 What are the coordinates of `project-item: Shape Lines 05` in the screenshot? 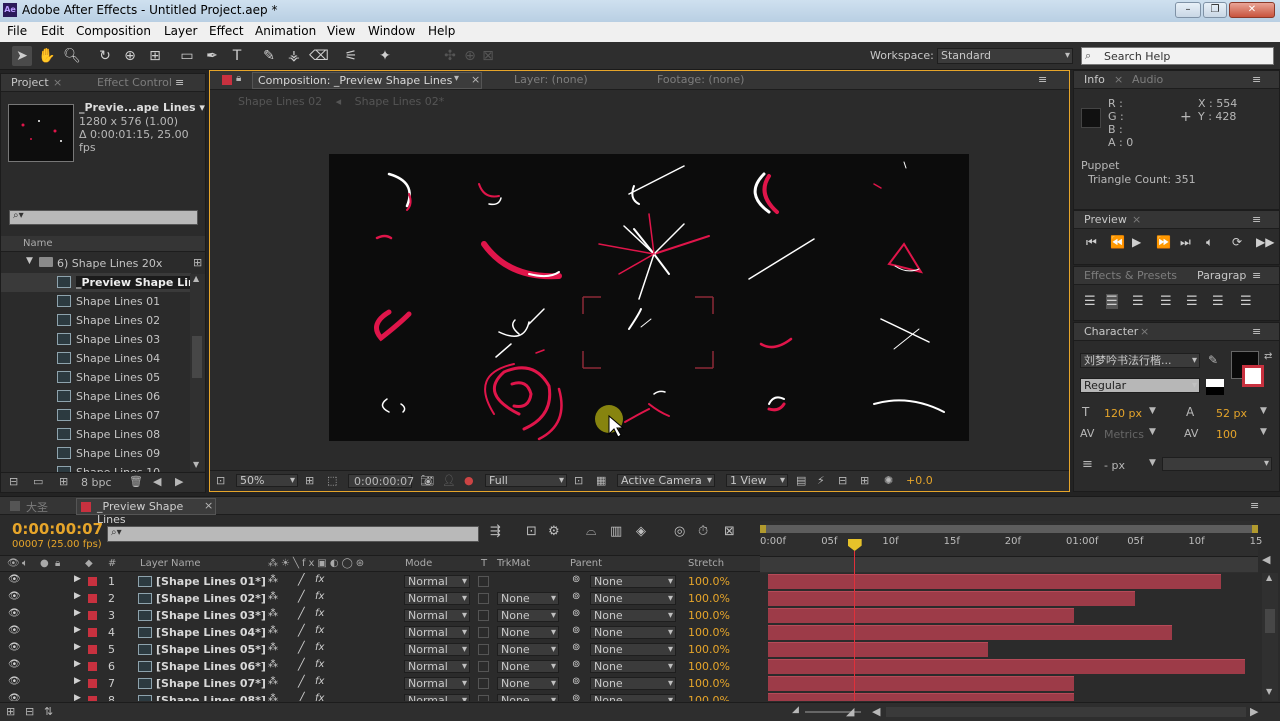 It's located at (96, 377).